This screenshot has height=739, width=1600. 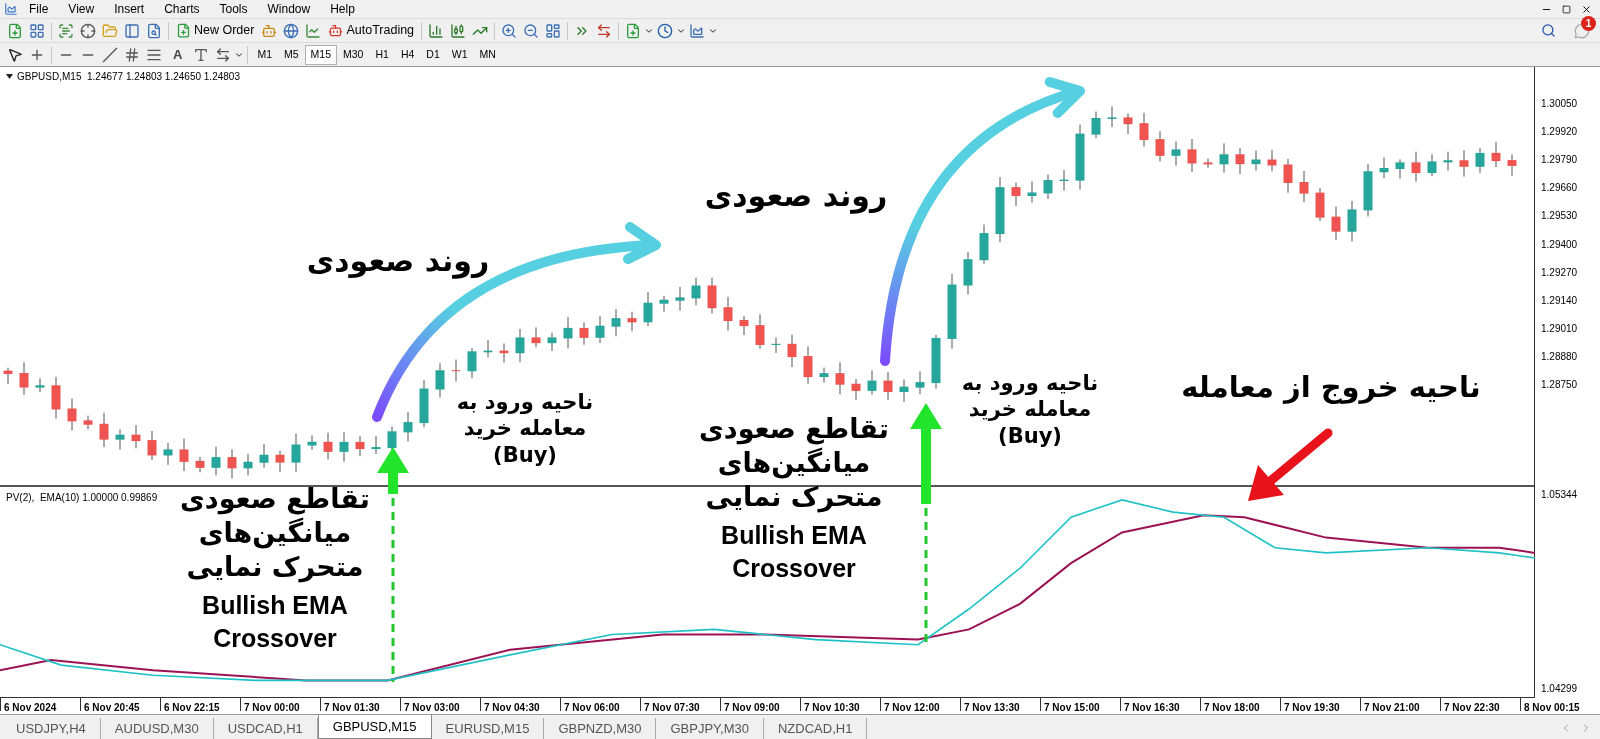 What do you see at coordinates (182, 9) in the screenshot?
I see `menu-item: Charts` at bounding box center [182, 9].